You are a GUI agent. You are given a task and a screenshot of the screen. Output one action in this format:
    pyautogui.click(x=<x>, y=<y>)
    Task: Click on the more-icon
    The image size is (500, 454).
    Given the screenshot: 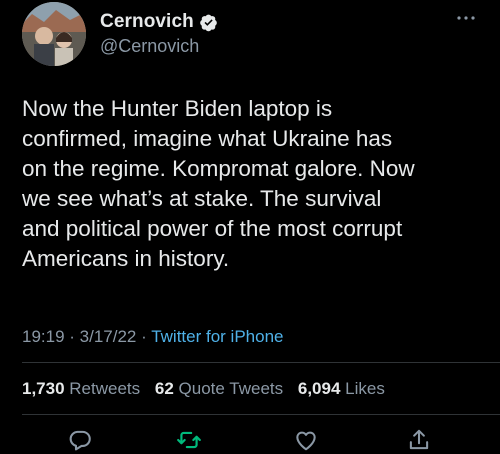 What is the action you would take?
    pyautogui.click(x=466, y=18)
    